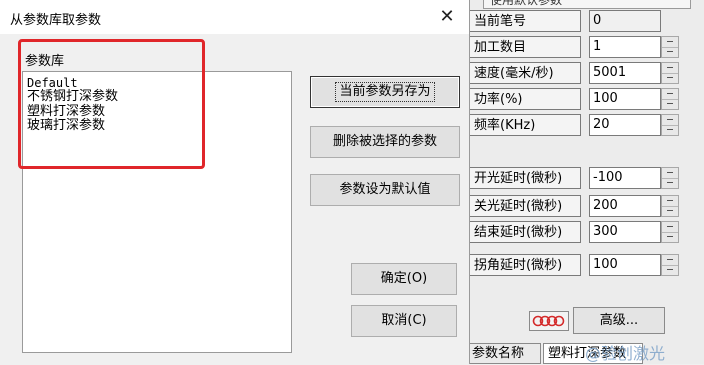 This screenshot has height=365, width=704. What do you see at coordinates (625, 21) in the screenshot?
I see `param-value-field: 0` at bounding box center [625, 21].